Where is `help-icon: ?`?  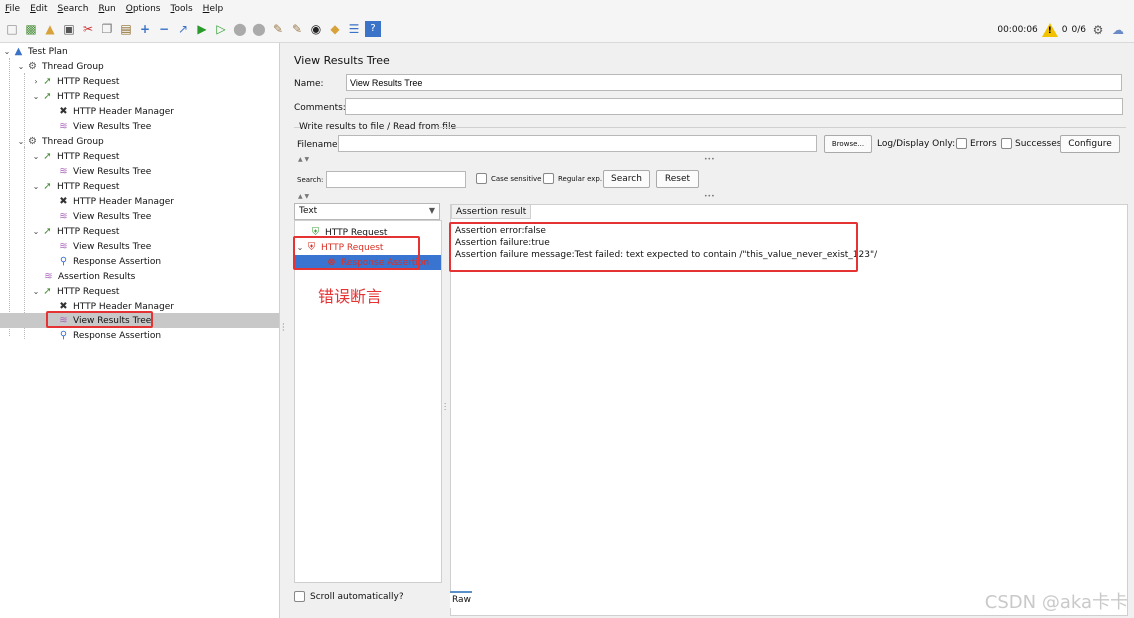
help-icon: ? is located at coordinates (373, 29).